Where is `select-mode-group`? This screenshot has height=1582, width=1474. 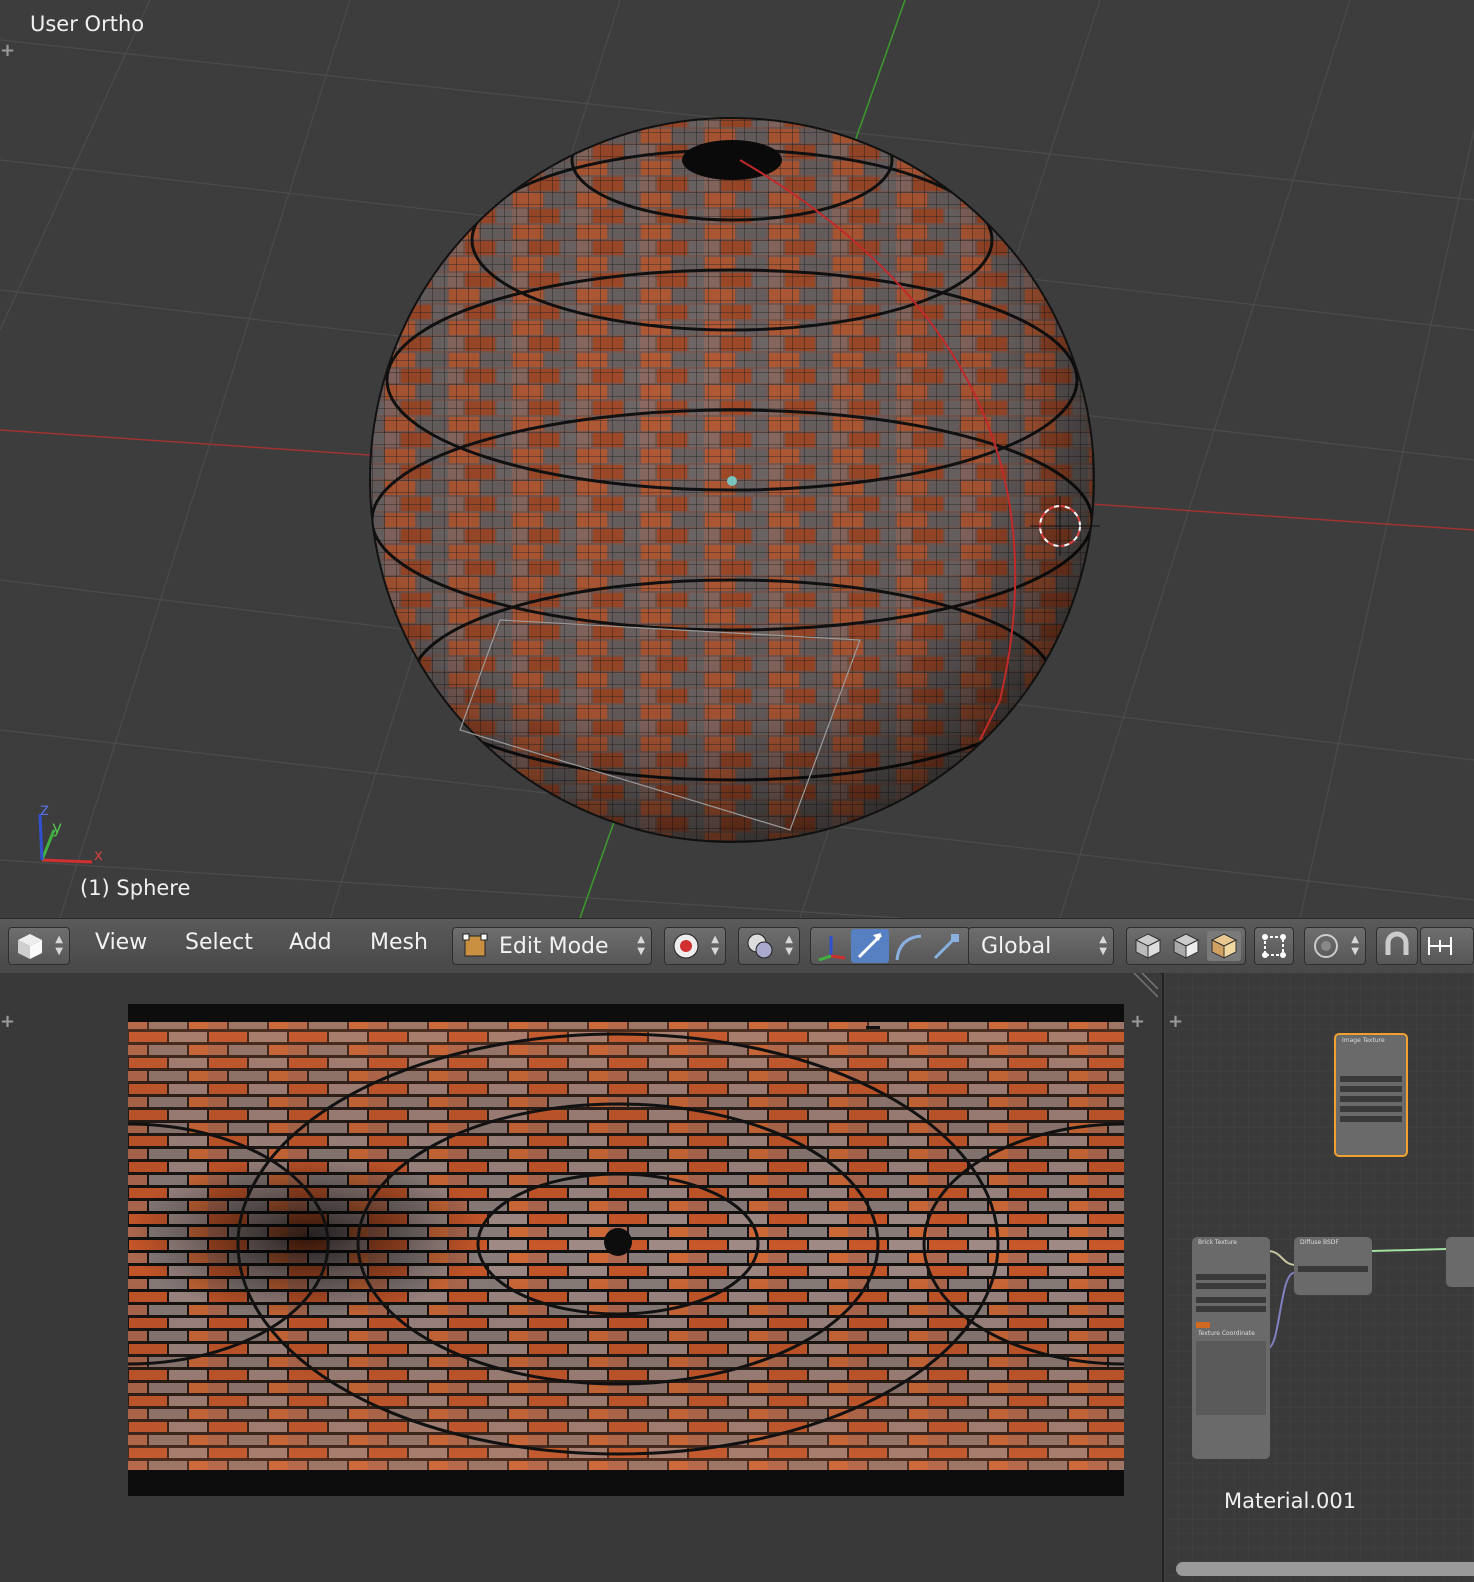 select-mode-group is located at coordinates (1186, 946).